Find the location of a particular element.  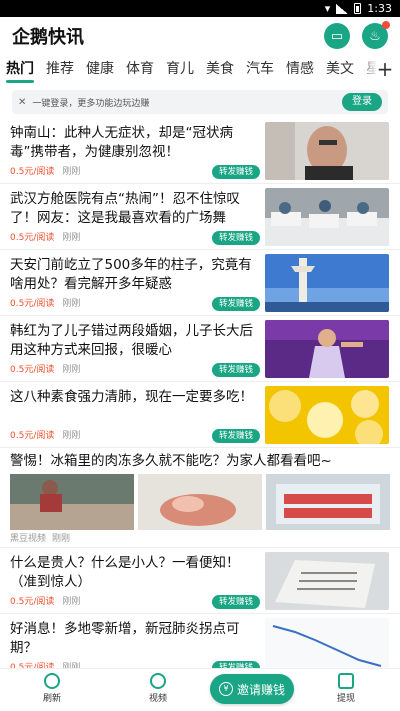

invite-earn-button: ¥ 邀请赚钱 is located at coordinates (252, 689).